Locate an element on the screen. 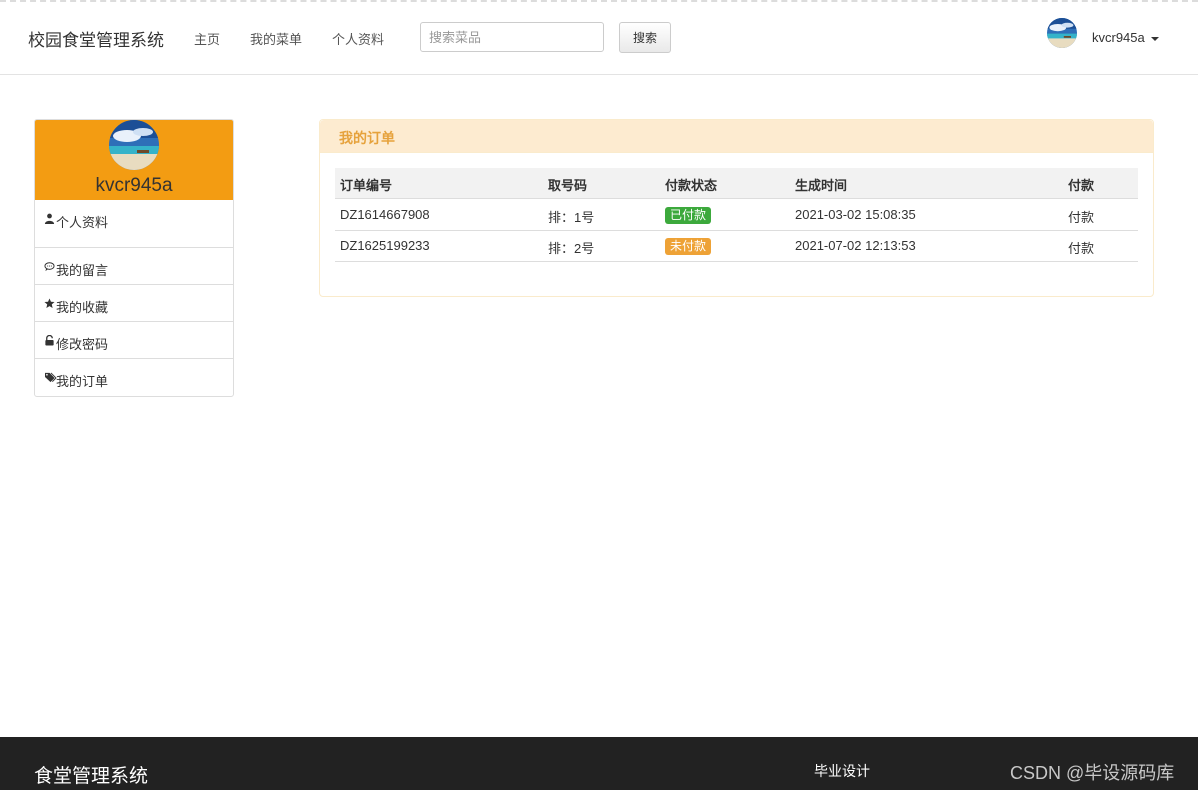 The image size is (1198, 790). footer: 食堂管理系统 毕业设计 CSDN @毕设源码库 is located at coordinates (599, 763).